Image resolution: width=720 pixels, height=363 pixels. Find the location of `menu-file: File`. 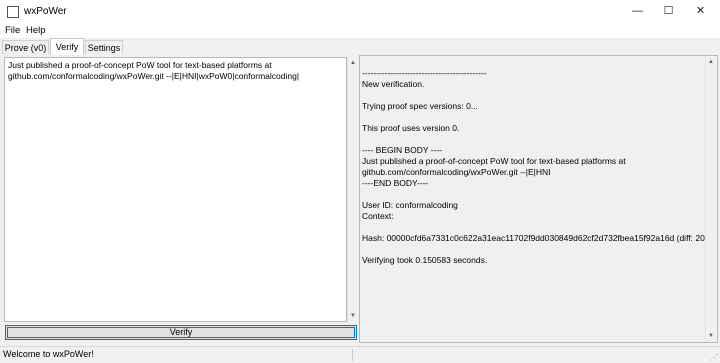

menu-file: File is located at coordinates (12, 30).